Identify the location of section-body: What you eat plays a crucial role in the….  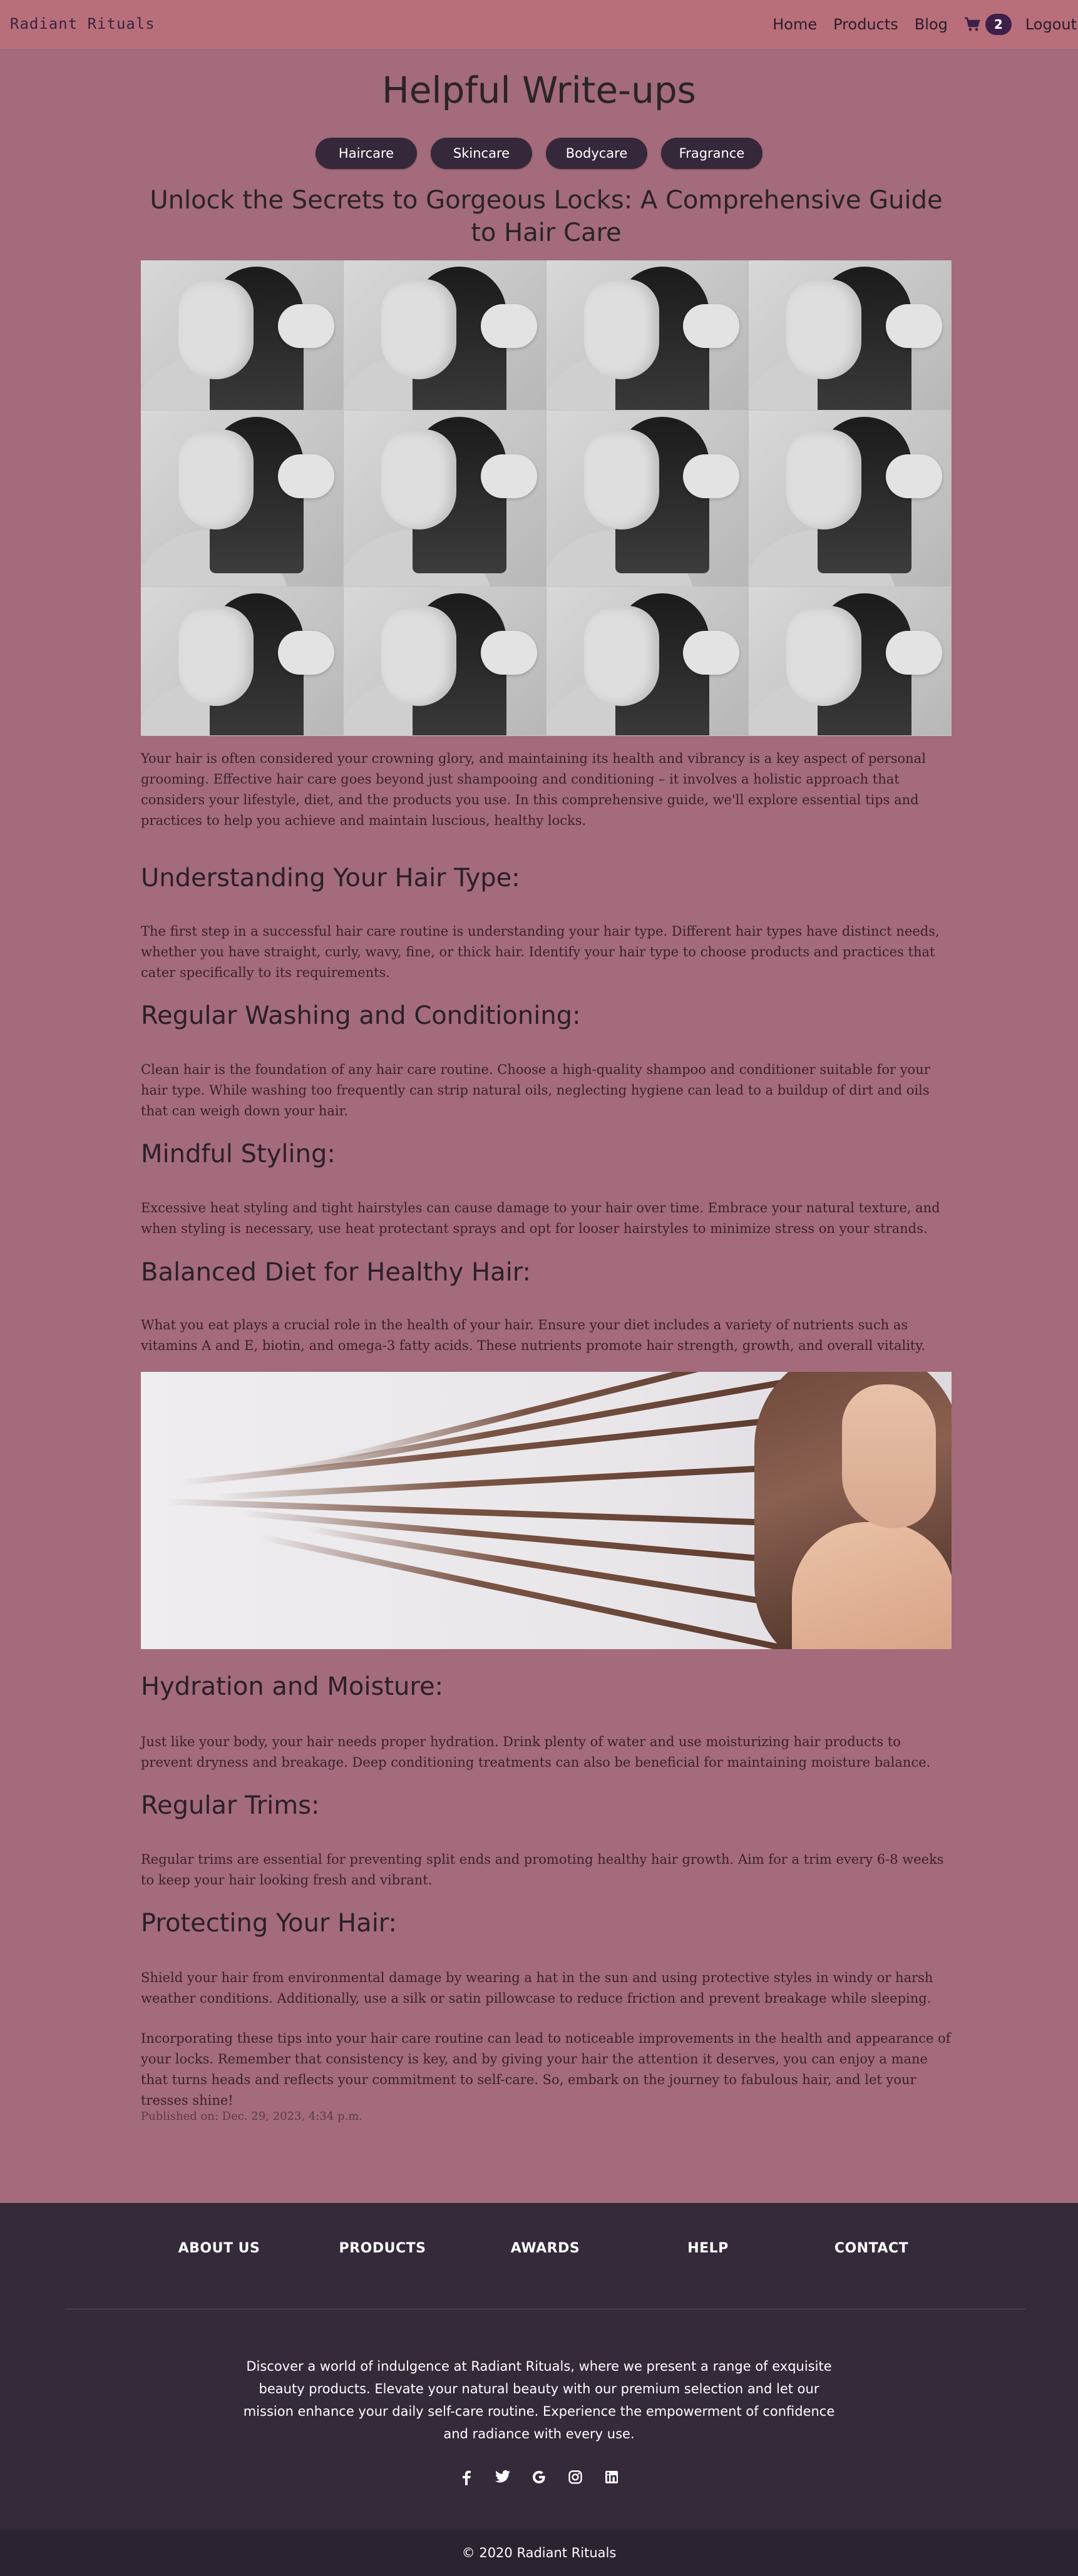
(533, 1335).